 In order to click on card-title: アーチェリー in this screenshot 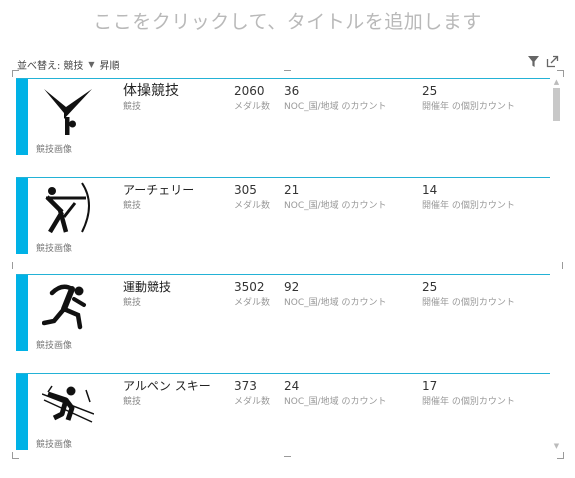, I will do `click(159, 190)`.